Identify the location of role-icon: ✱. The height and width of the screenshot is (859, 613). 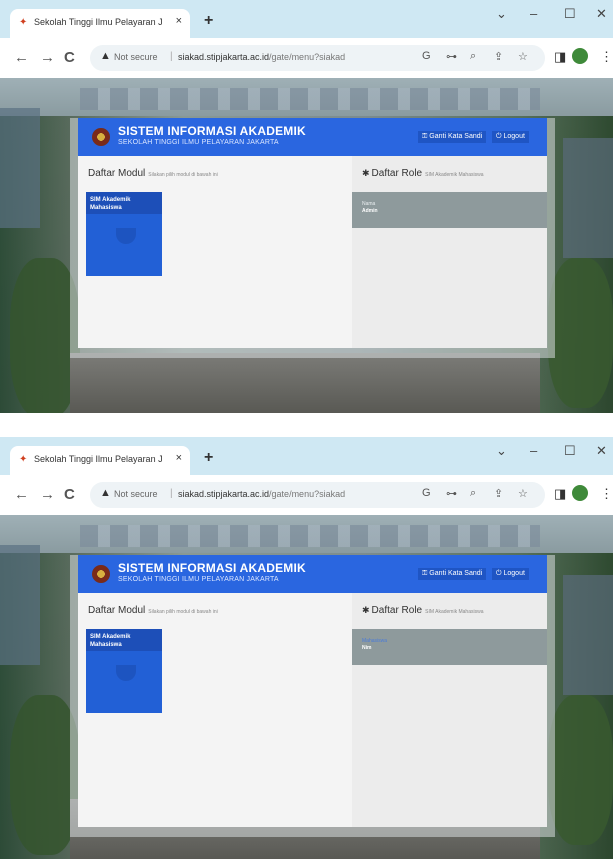
(366, 610).